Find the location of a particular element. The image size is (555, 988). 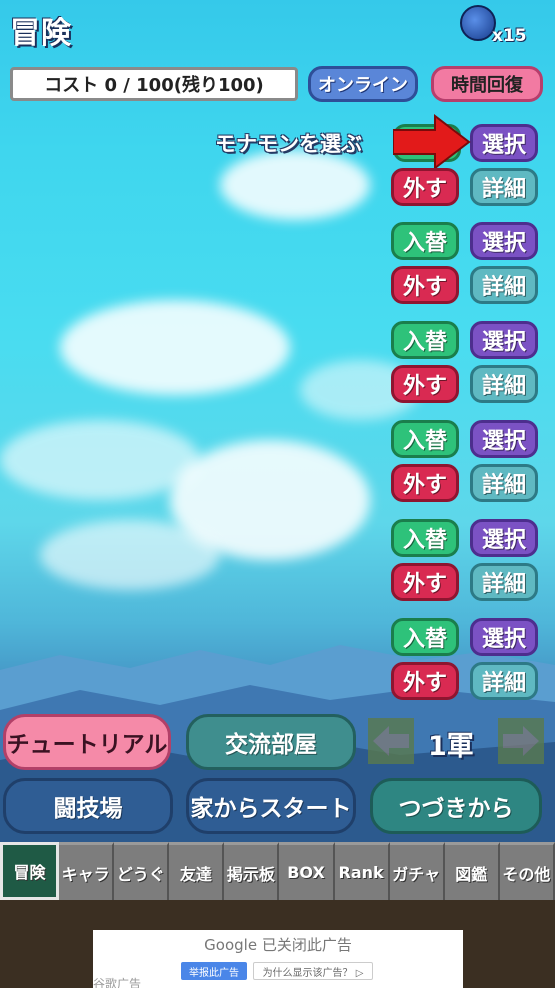

next-army-button is located at coordinates (521, 741).